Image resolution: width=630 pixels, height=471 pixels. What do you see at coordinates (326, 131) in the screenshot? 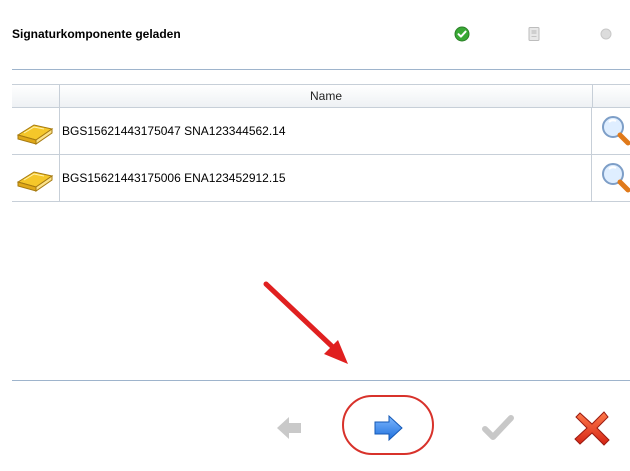
I see `row-name: BGS15621443175047 SNA123344562.14` at bounding box center [326, 131].